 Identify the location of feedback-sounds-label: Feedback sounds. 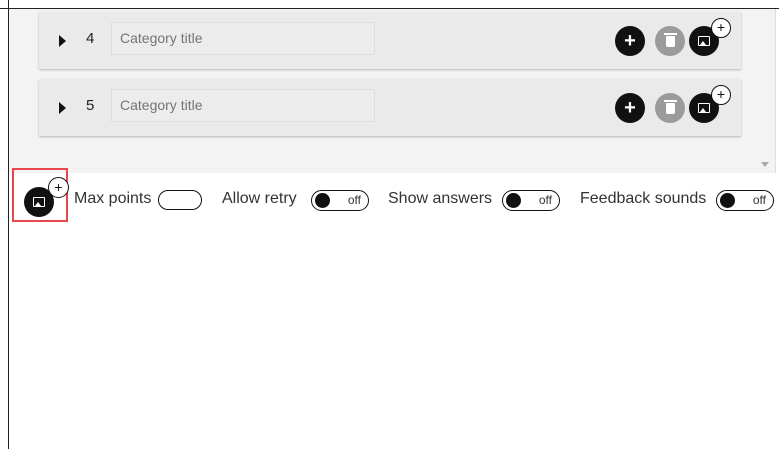
(643, 198).